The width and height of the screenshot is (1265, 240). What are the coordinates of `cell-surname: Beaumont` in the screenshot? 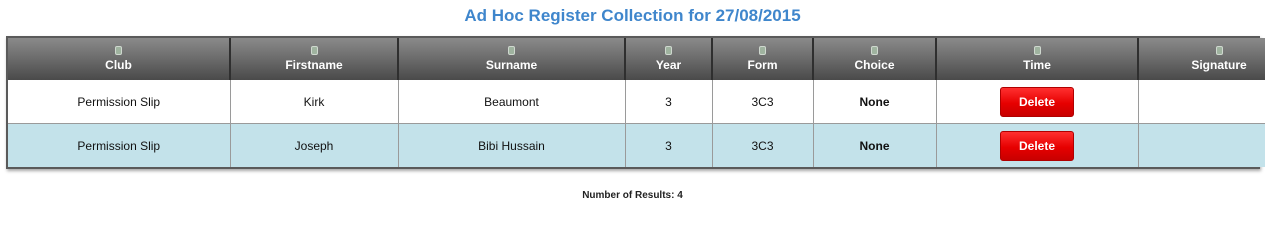 It's located at (511, 102).